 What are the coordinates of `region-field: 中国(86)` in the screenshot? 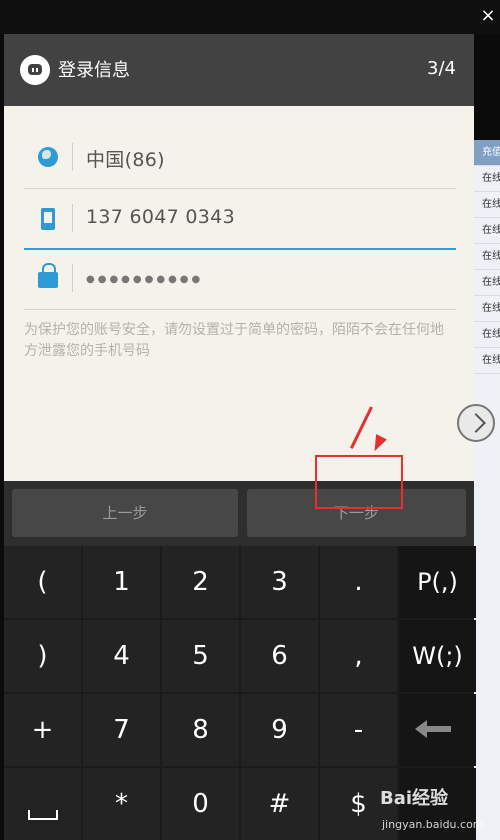 It's located at (240, 160).